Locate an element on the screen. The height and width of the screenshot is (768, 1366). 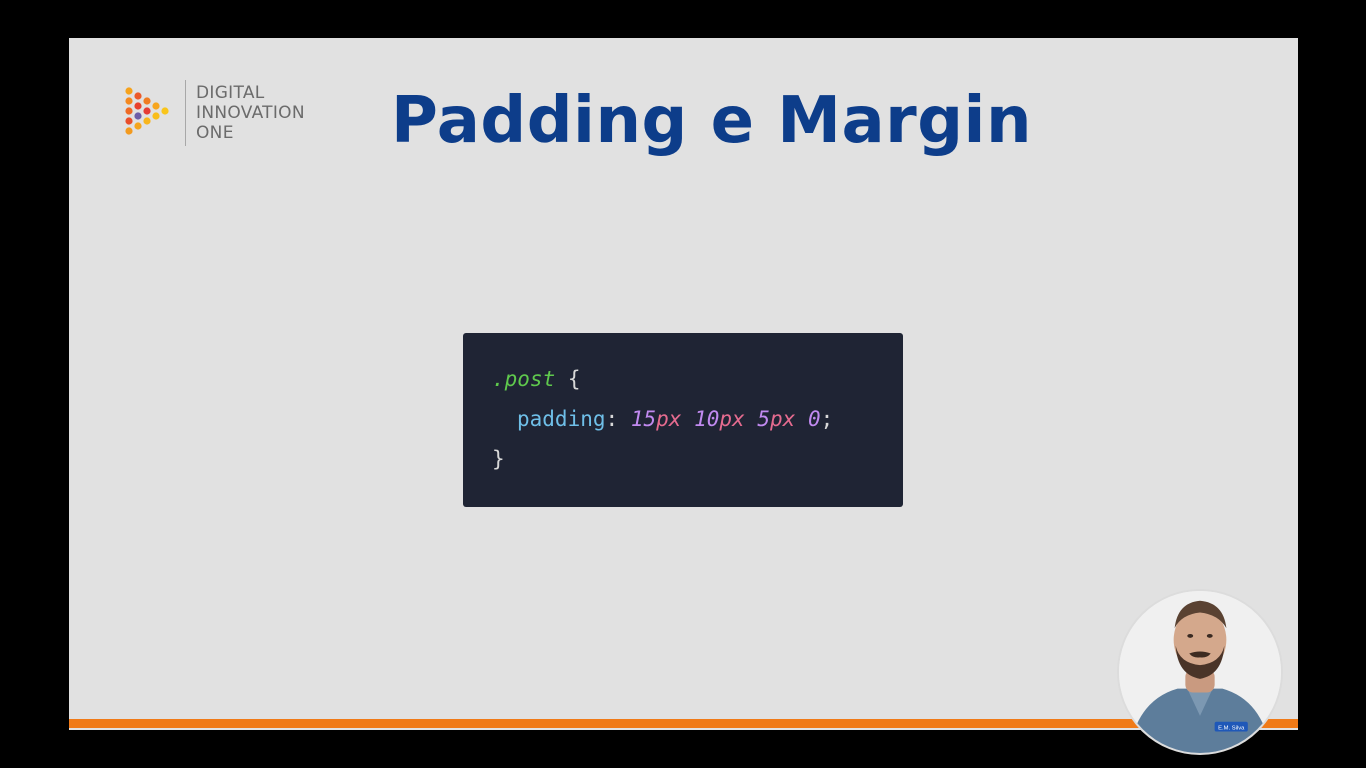
code-line-2: padding: 15px 10px 5px 0; is located at coordinates (675, 419).